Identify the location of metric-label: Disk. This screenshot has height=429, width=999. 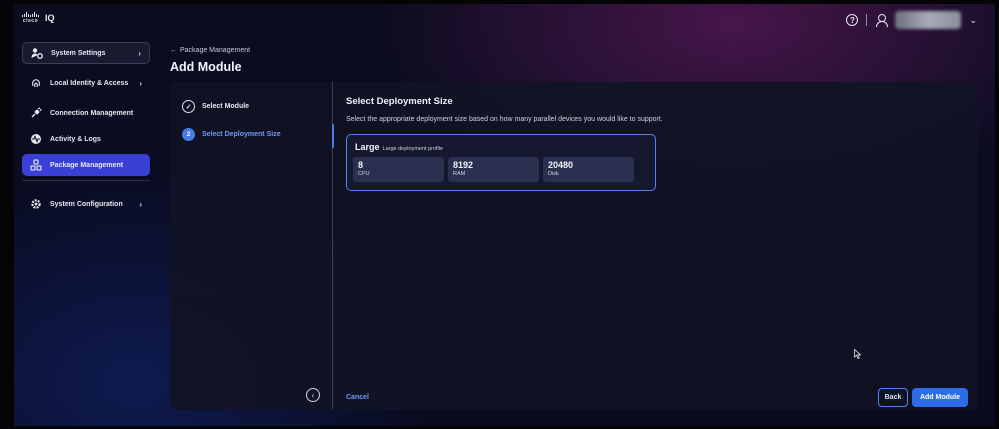
(553, 174).